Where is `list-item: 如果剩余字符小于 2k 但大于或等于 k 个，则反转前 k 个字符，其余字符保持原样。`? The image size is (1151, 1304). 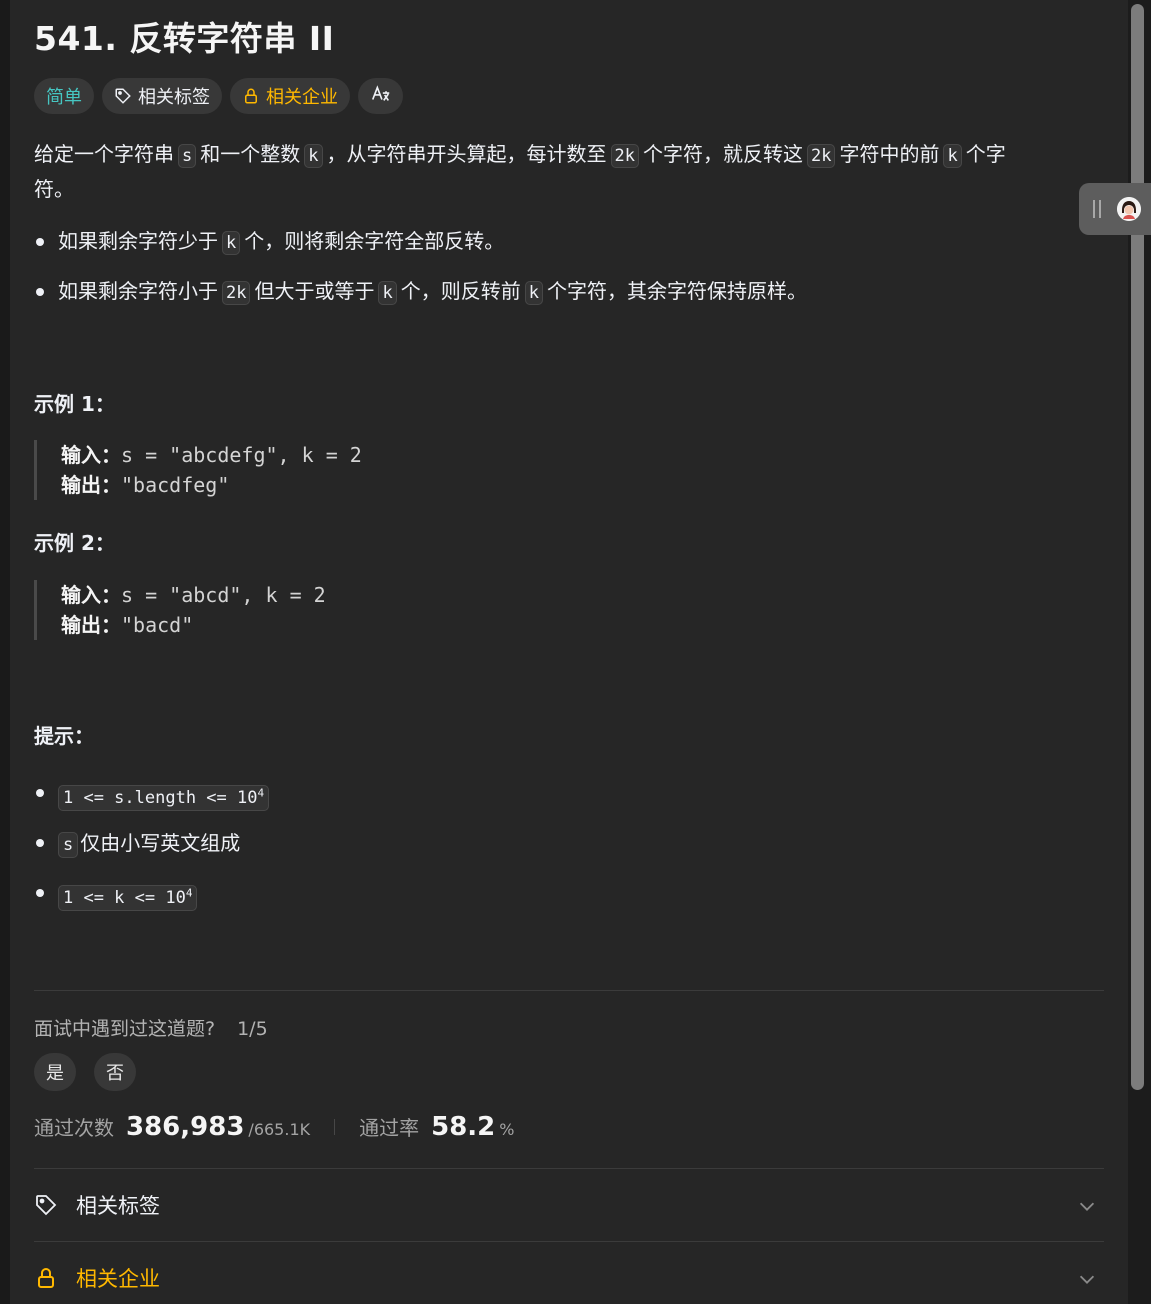
list-item: 如果剩余字符小于 2k 但大于或等于 k 个，则反转前 k 个字符，其余字符保持原样。 is located at coordinates (420, 300).